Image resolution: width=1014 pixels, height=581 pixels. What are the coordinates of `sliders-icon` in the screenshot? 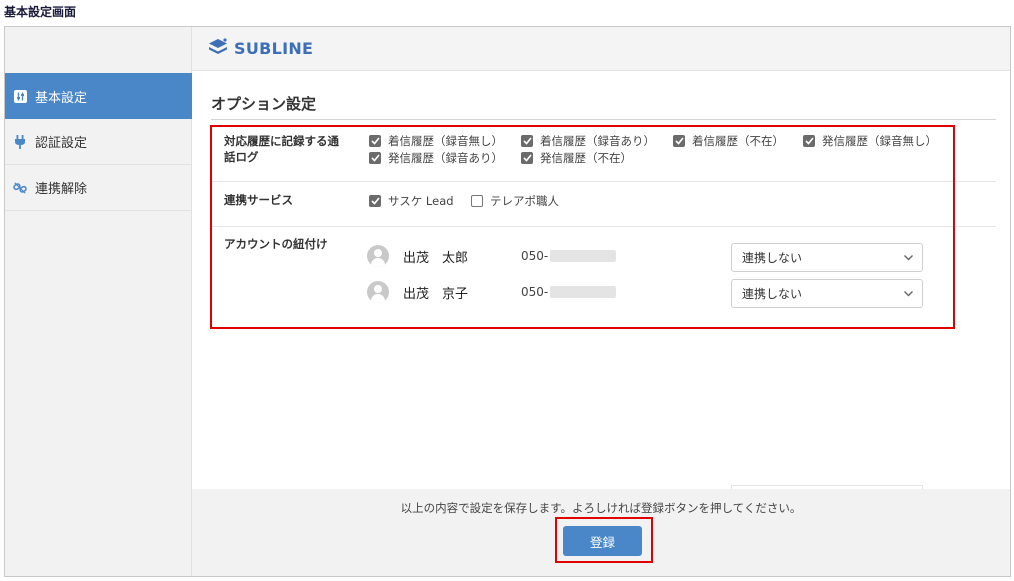 It's located at (20, 96).